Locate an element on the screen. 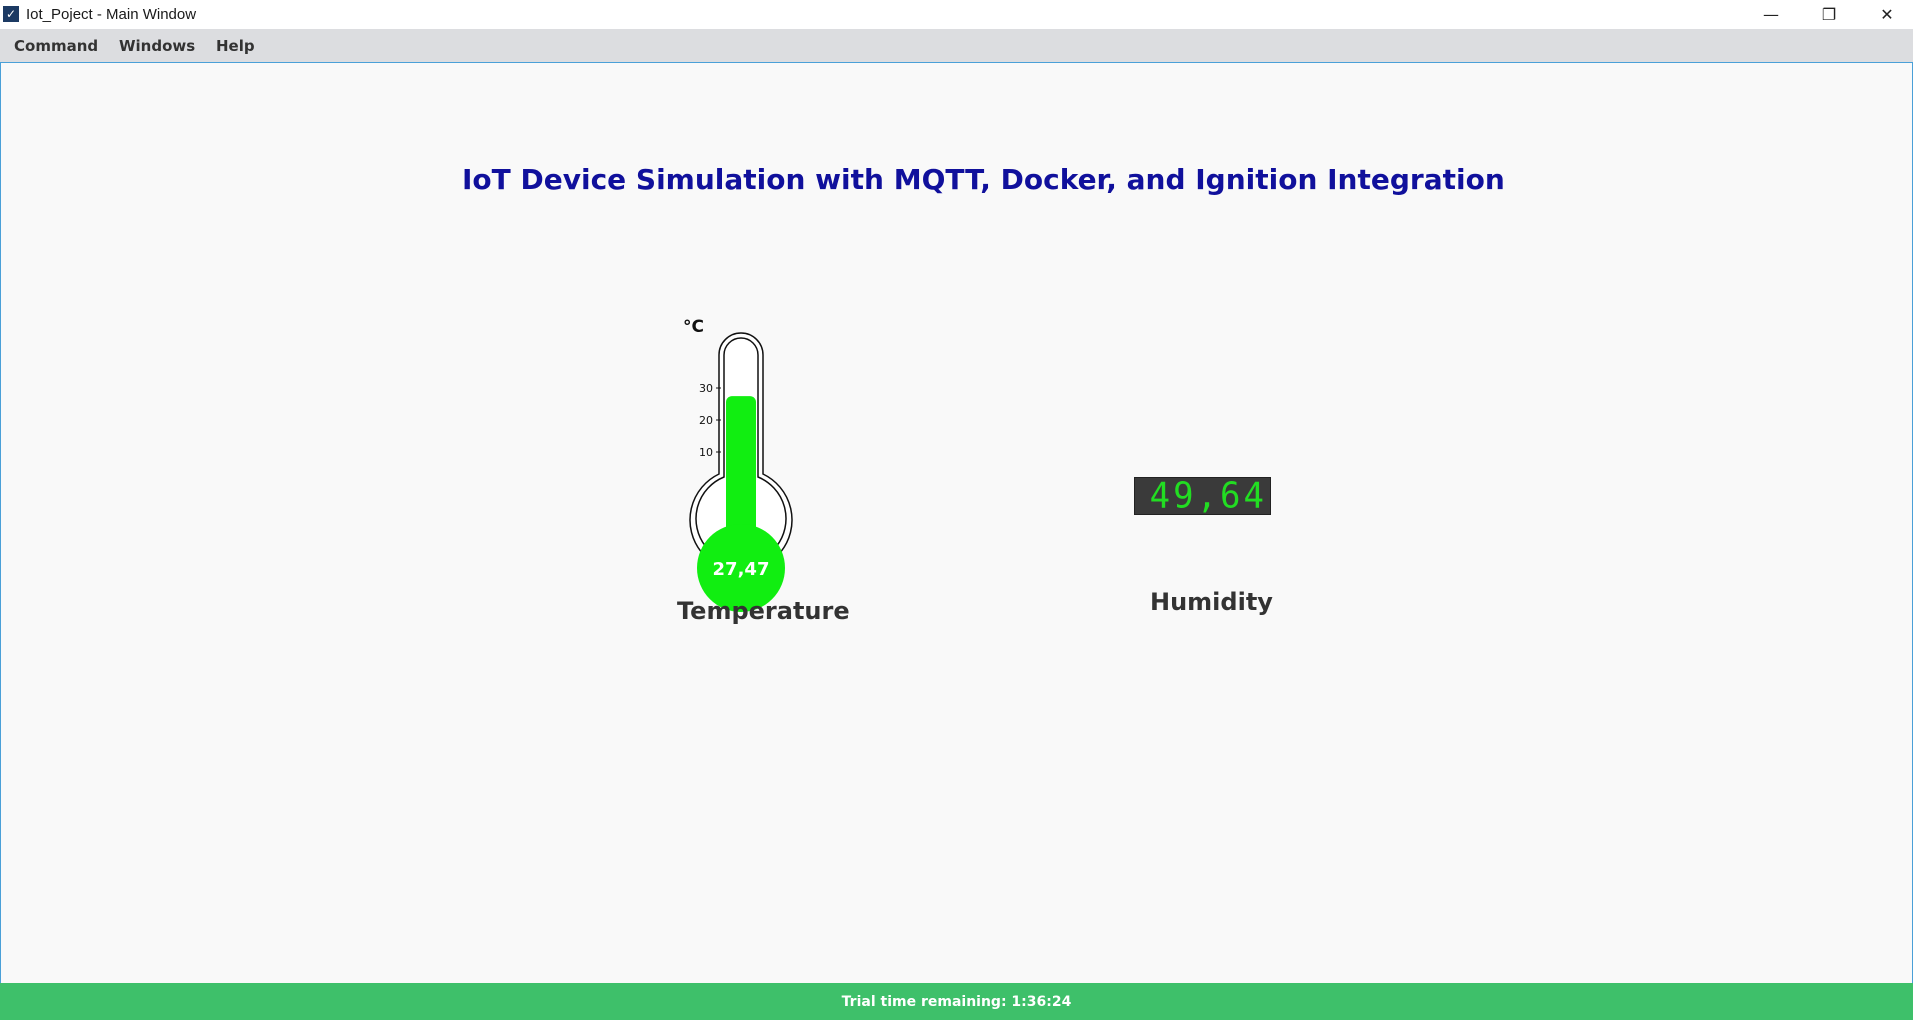 This screenshot has height=1020, width=1913. temperature-fill is located at coordinates (741, 469).